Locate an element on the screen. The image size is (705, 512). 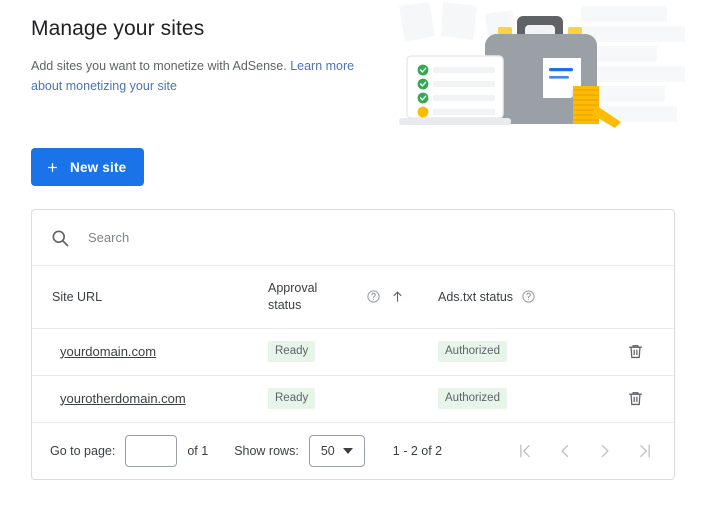
page-total-label: of 1 is located at coordinates (198, 450).